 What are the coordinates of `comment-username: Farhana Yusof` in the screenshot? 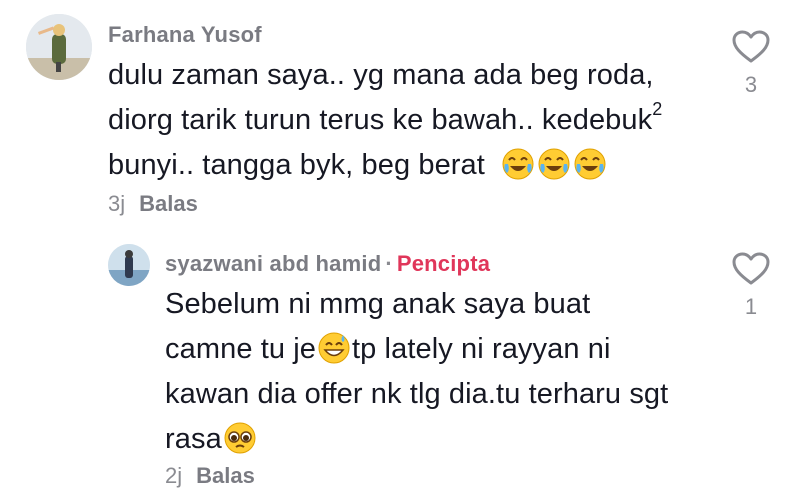 It's located at (185, 35).